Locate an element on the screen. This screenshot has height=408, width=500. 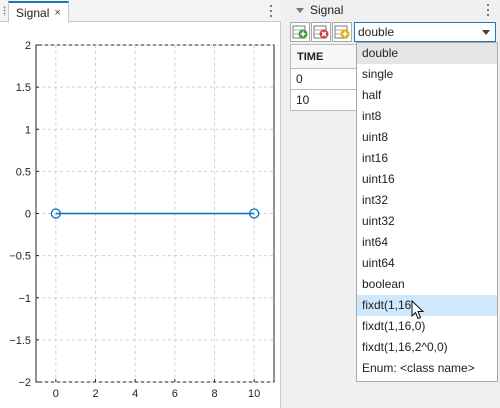
add-row-icon is located at coordinates (300, 32).